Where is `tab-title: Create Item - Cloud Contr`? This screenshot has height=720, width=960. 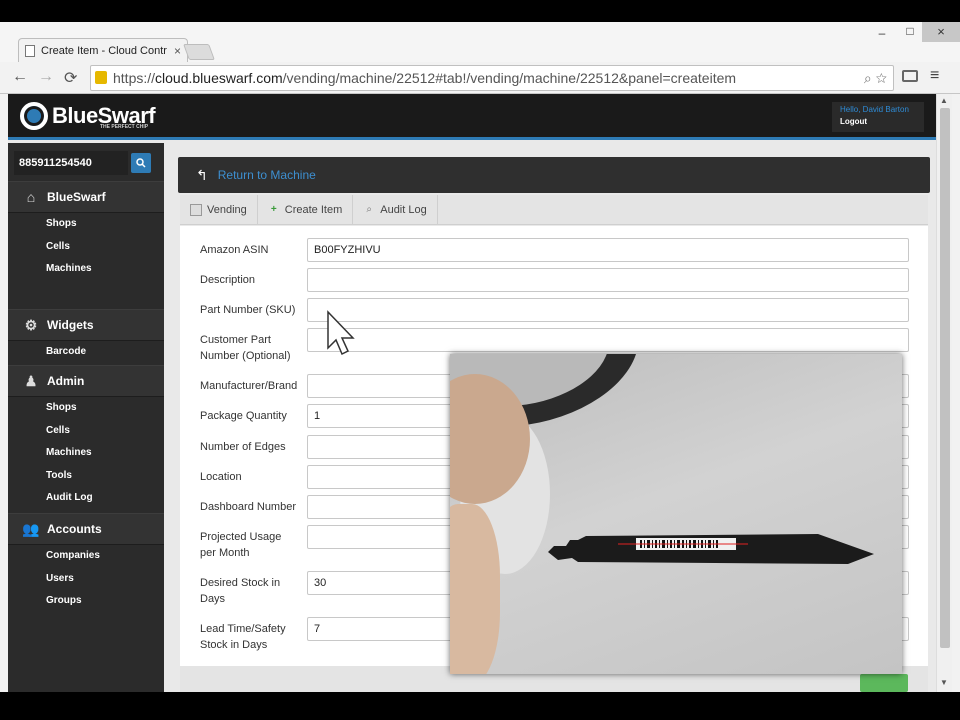
tab-title: Create Item - Cloud Contr is located at coordinates (104, 50).